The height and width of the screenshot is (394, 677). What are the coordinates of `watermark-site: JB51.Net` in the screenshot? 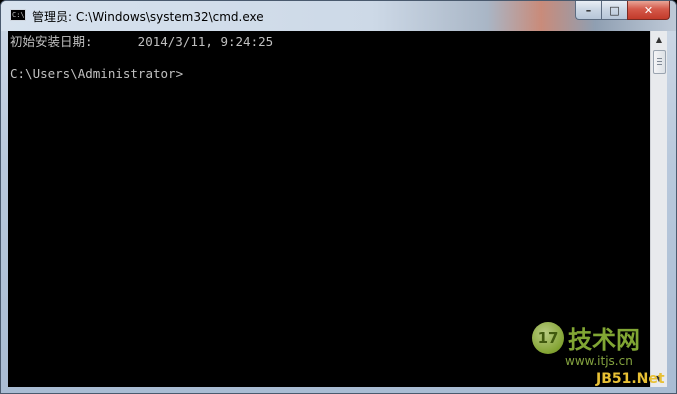 It's located at (630, 379).